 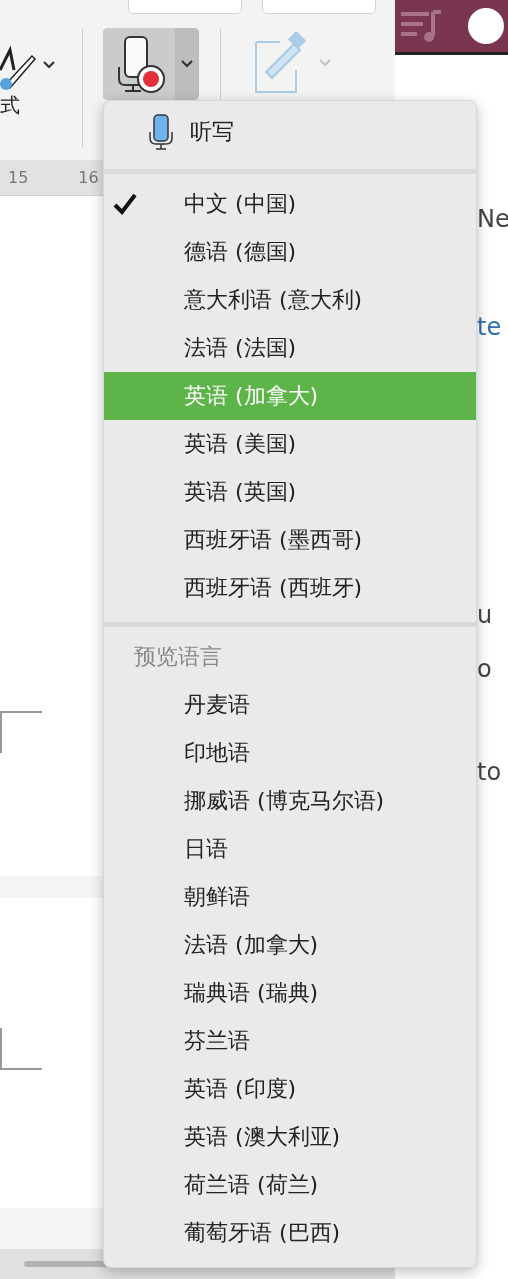 What do you see at coordinates (290, 132) in the screenshot?
I see `dictate-menu-item: 听写` at bounding box center [290, 132].